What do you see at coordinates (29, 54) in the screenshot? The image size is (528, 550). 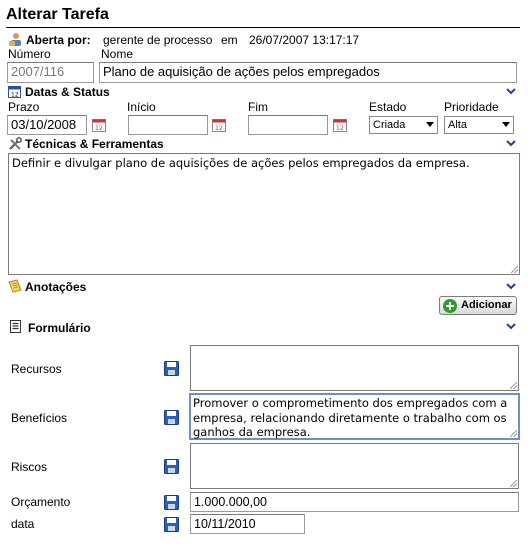 I see `numero-label: Número` at bounding box center [29, 54].